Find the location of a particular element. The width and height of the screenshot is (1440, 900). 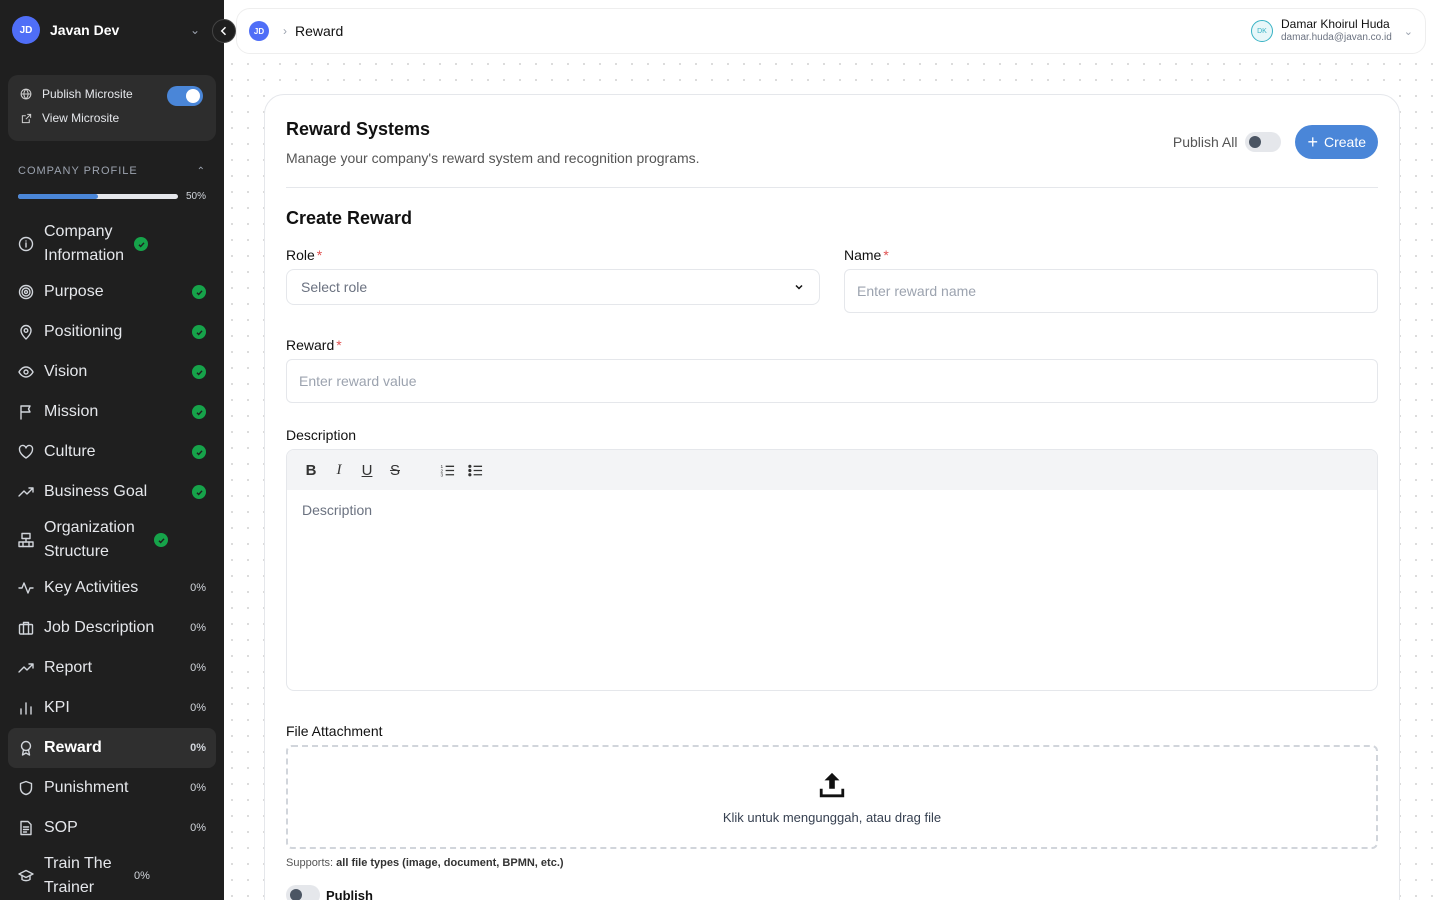

sidebar-item-label: Positioning is located at coordinates (83, 331).